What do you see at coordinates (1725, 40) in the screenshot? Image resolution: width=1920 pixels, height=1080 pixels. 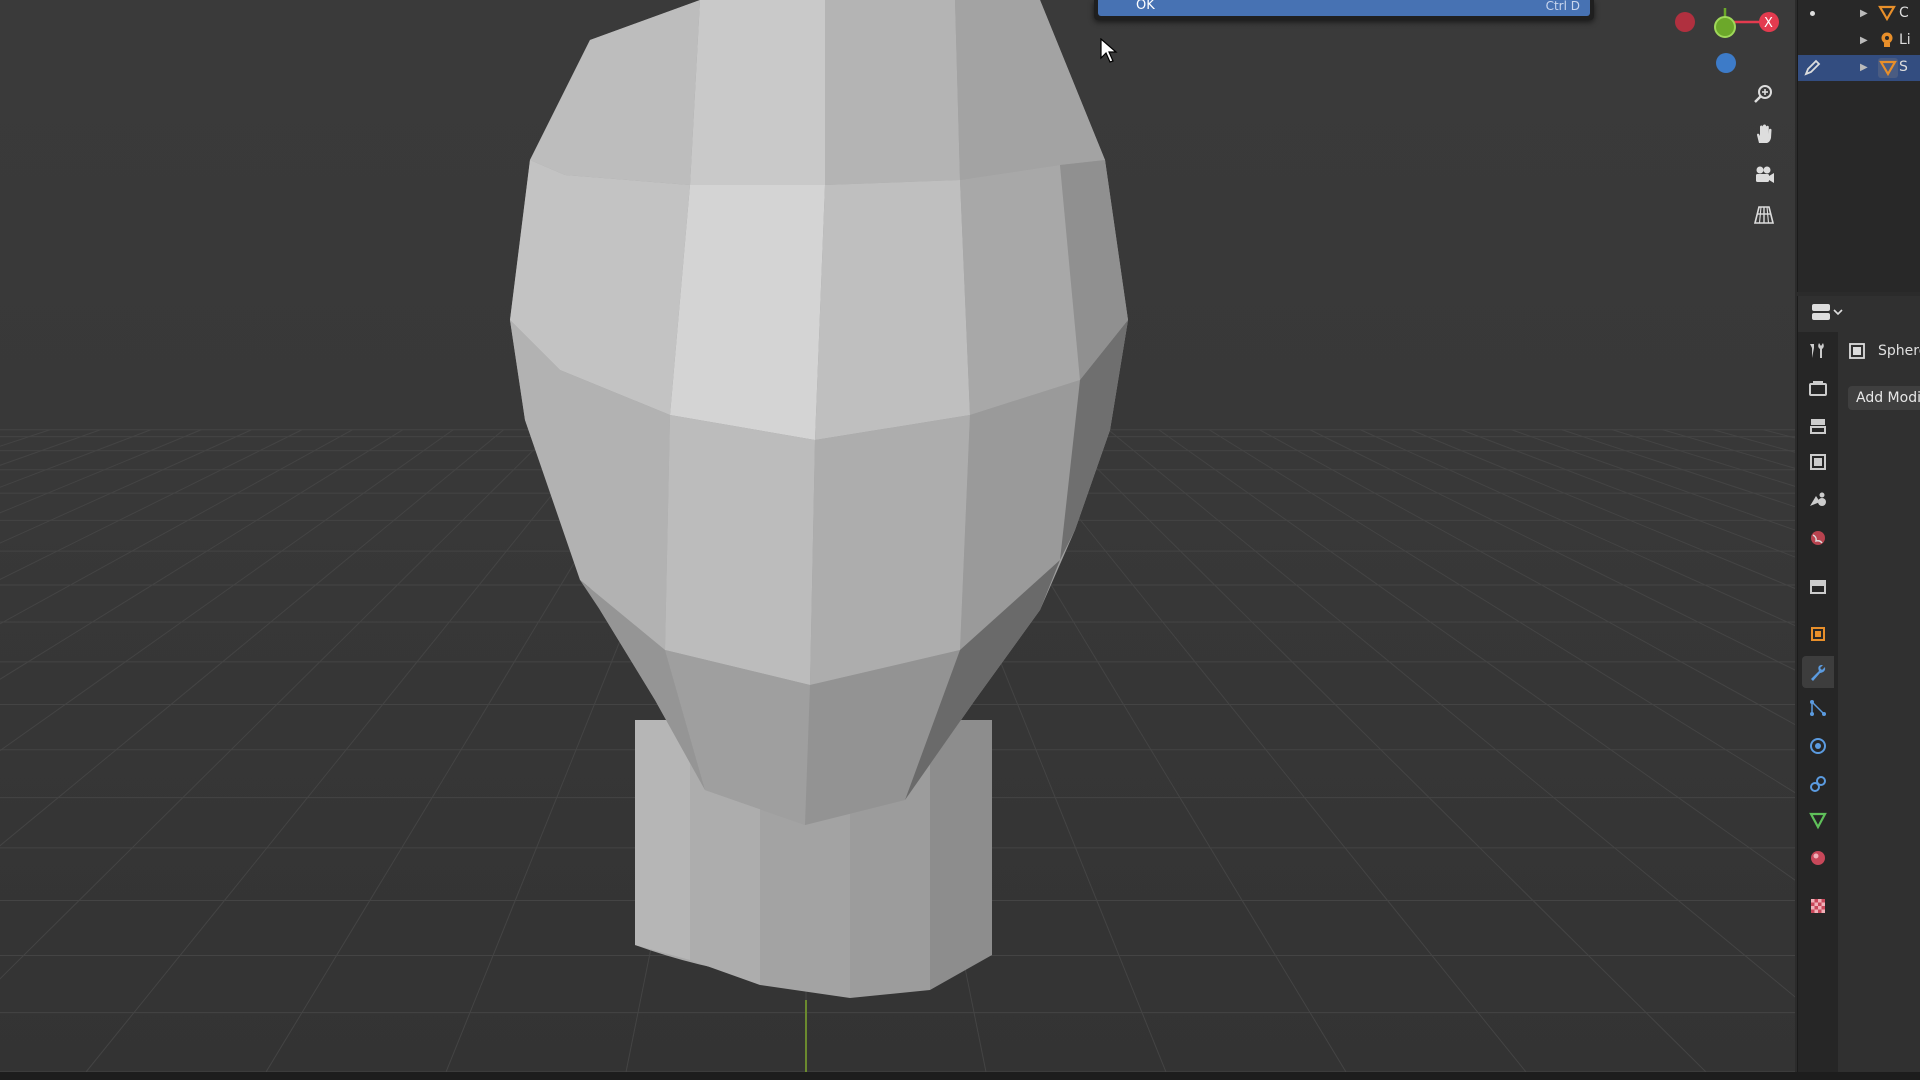 I see `navigation-gizmo: X` at bounding box center [1725, 40].